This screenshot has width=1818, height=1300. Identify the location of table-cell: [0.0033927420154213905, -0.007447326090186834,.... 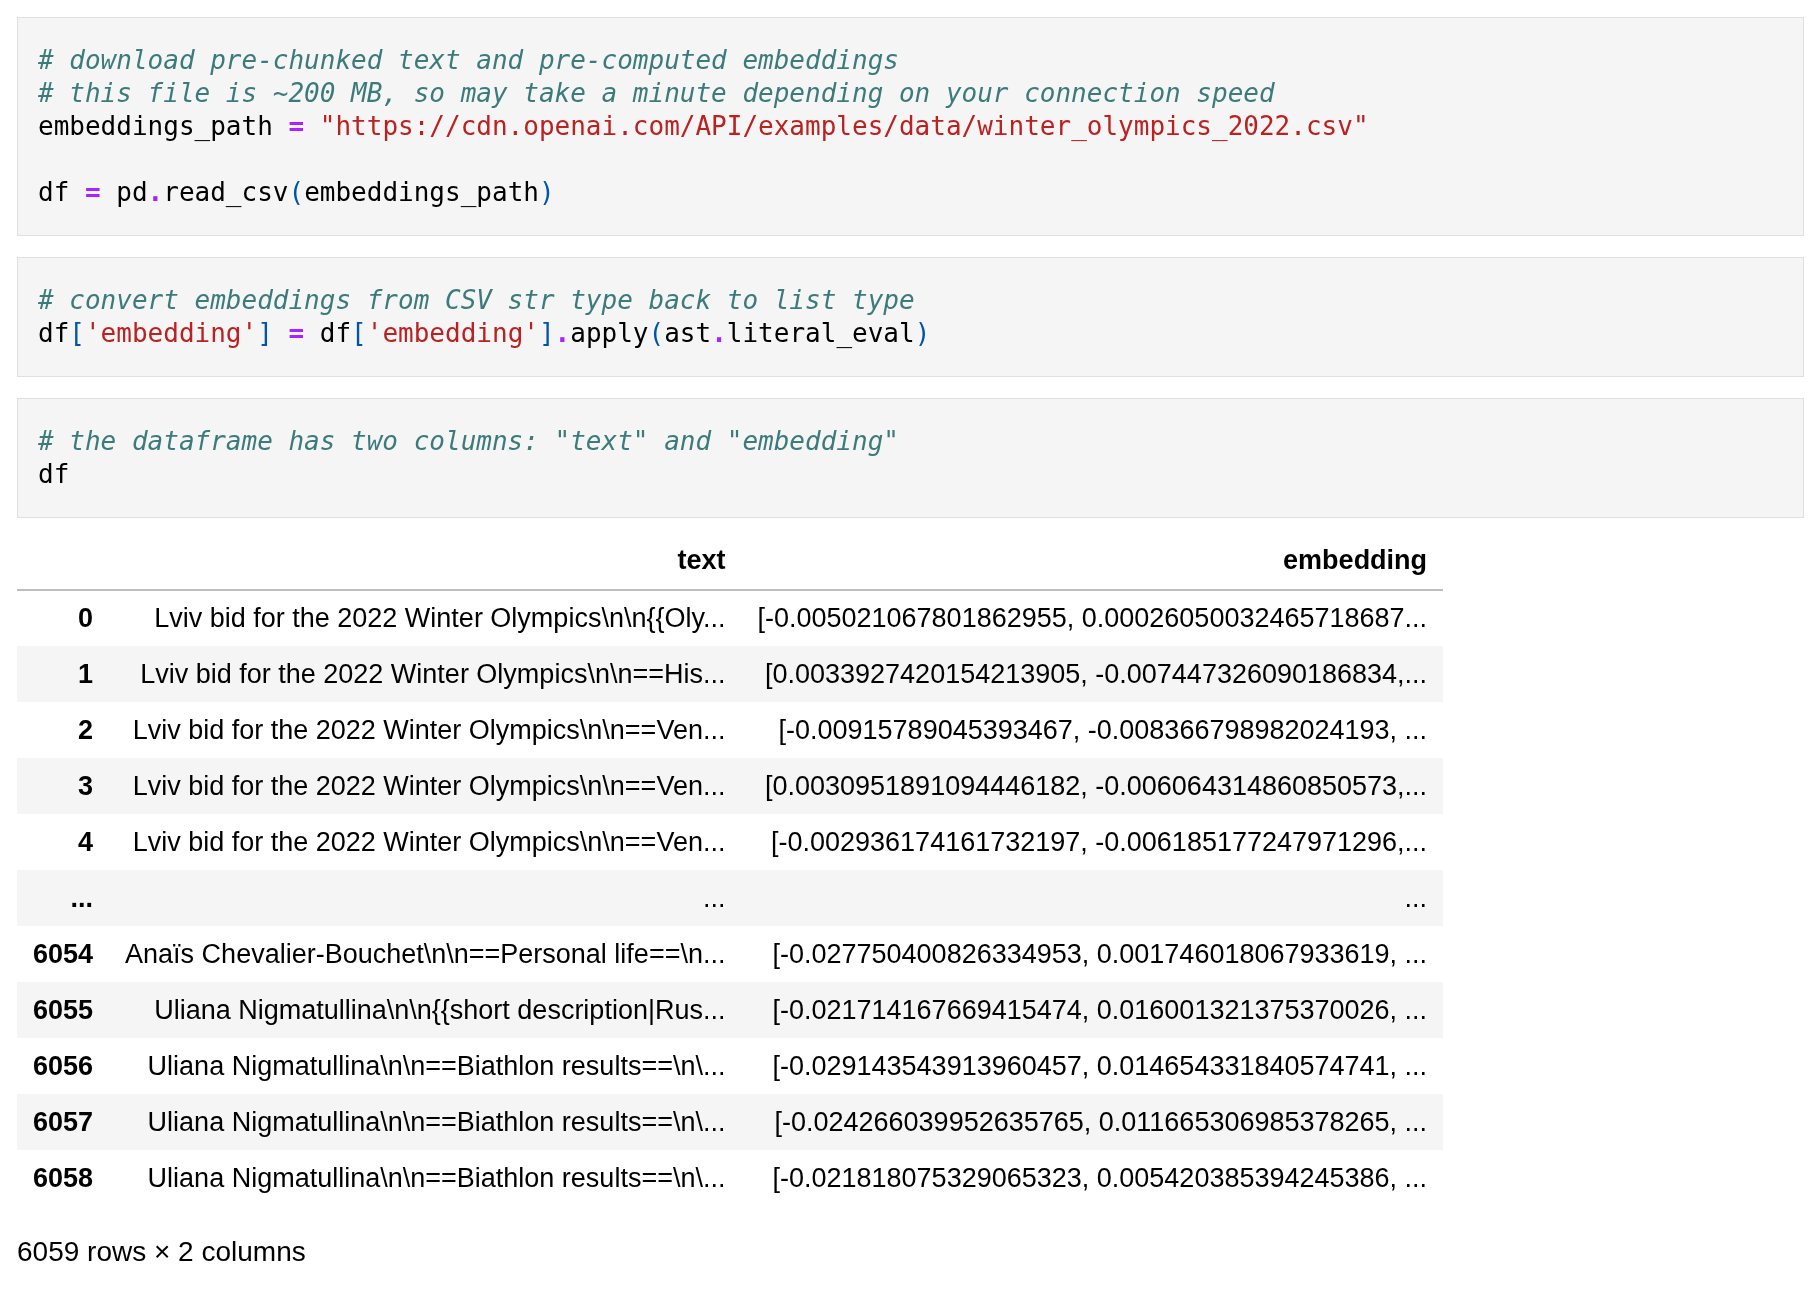
(1092, 674).